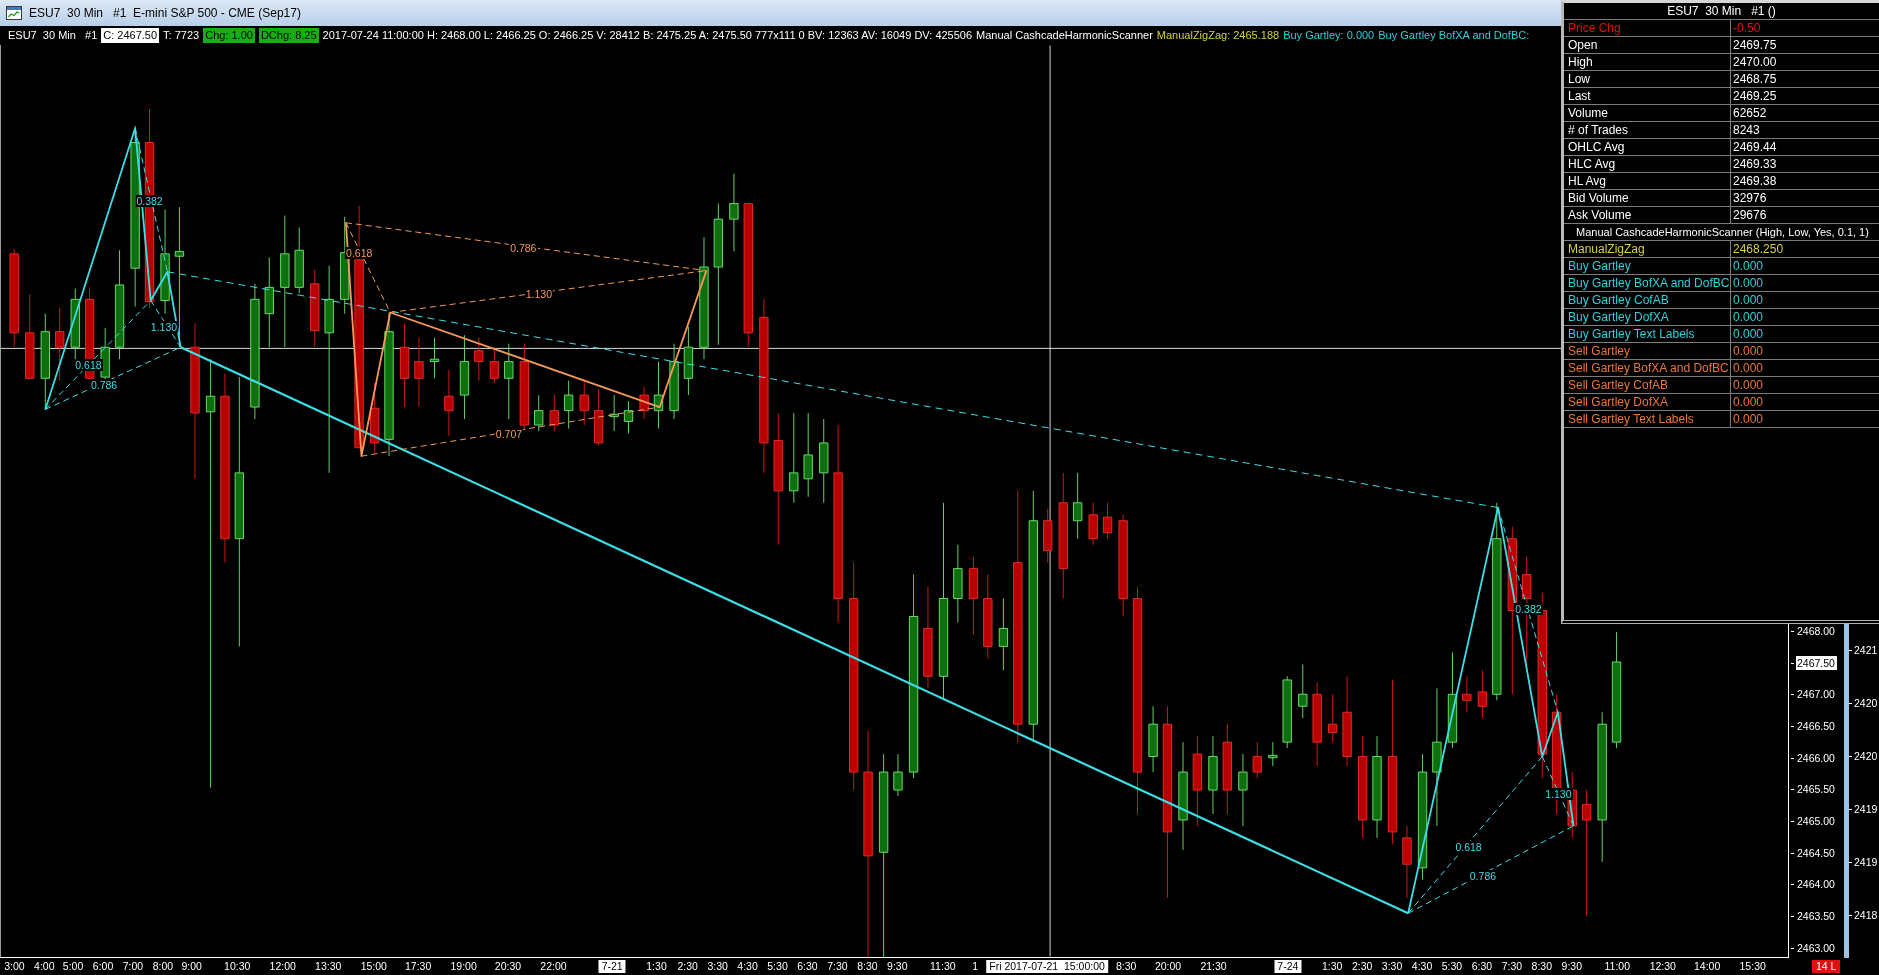 The width and height of the screenshot is (1879, 975). What do you see at coordinates (1758, 249) in the screenshot?
I see `field-value: 2468.250` at bounding box center [1758, 249].